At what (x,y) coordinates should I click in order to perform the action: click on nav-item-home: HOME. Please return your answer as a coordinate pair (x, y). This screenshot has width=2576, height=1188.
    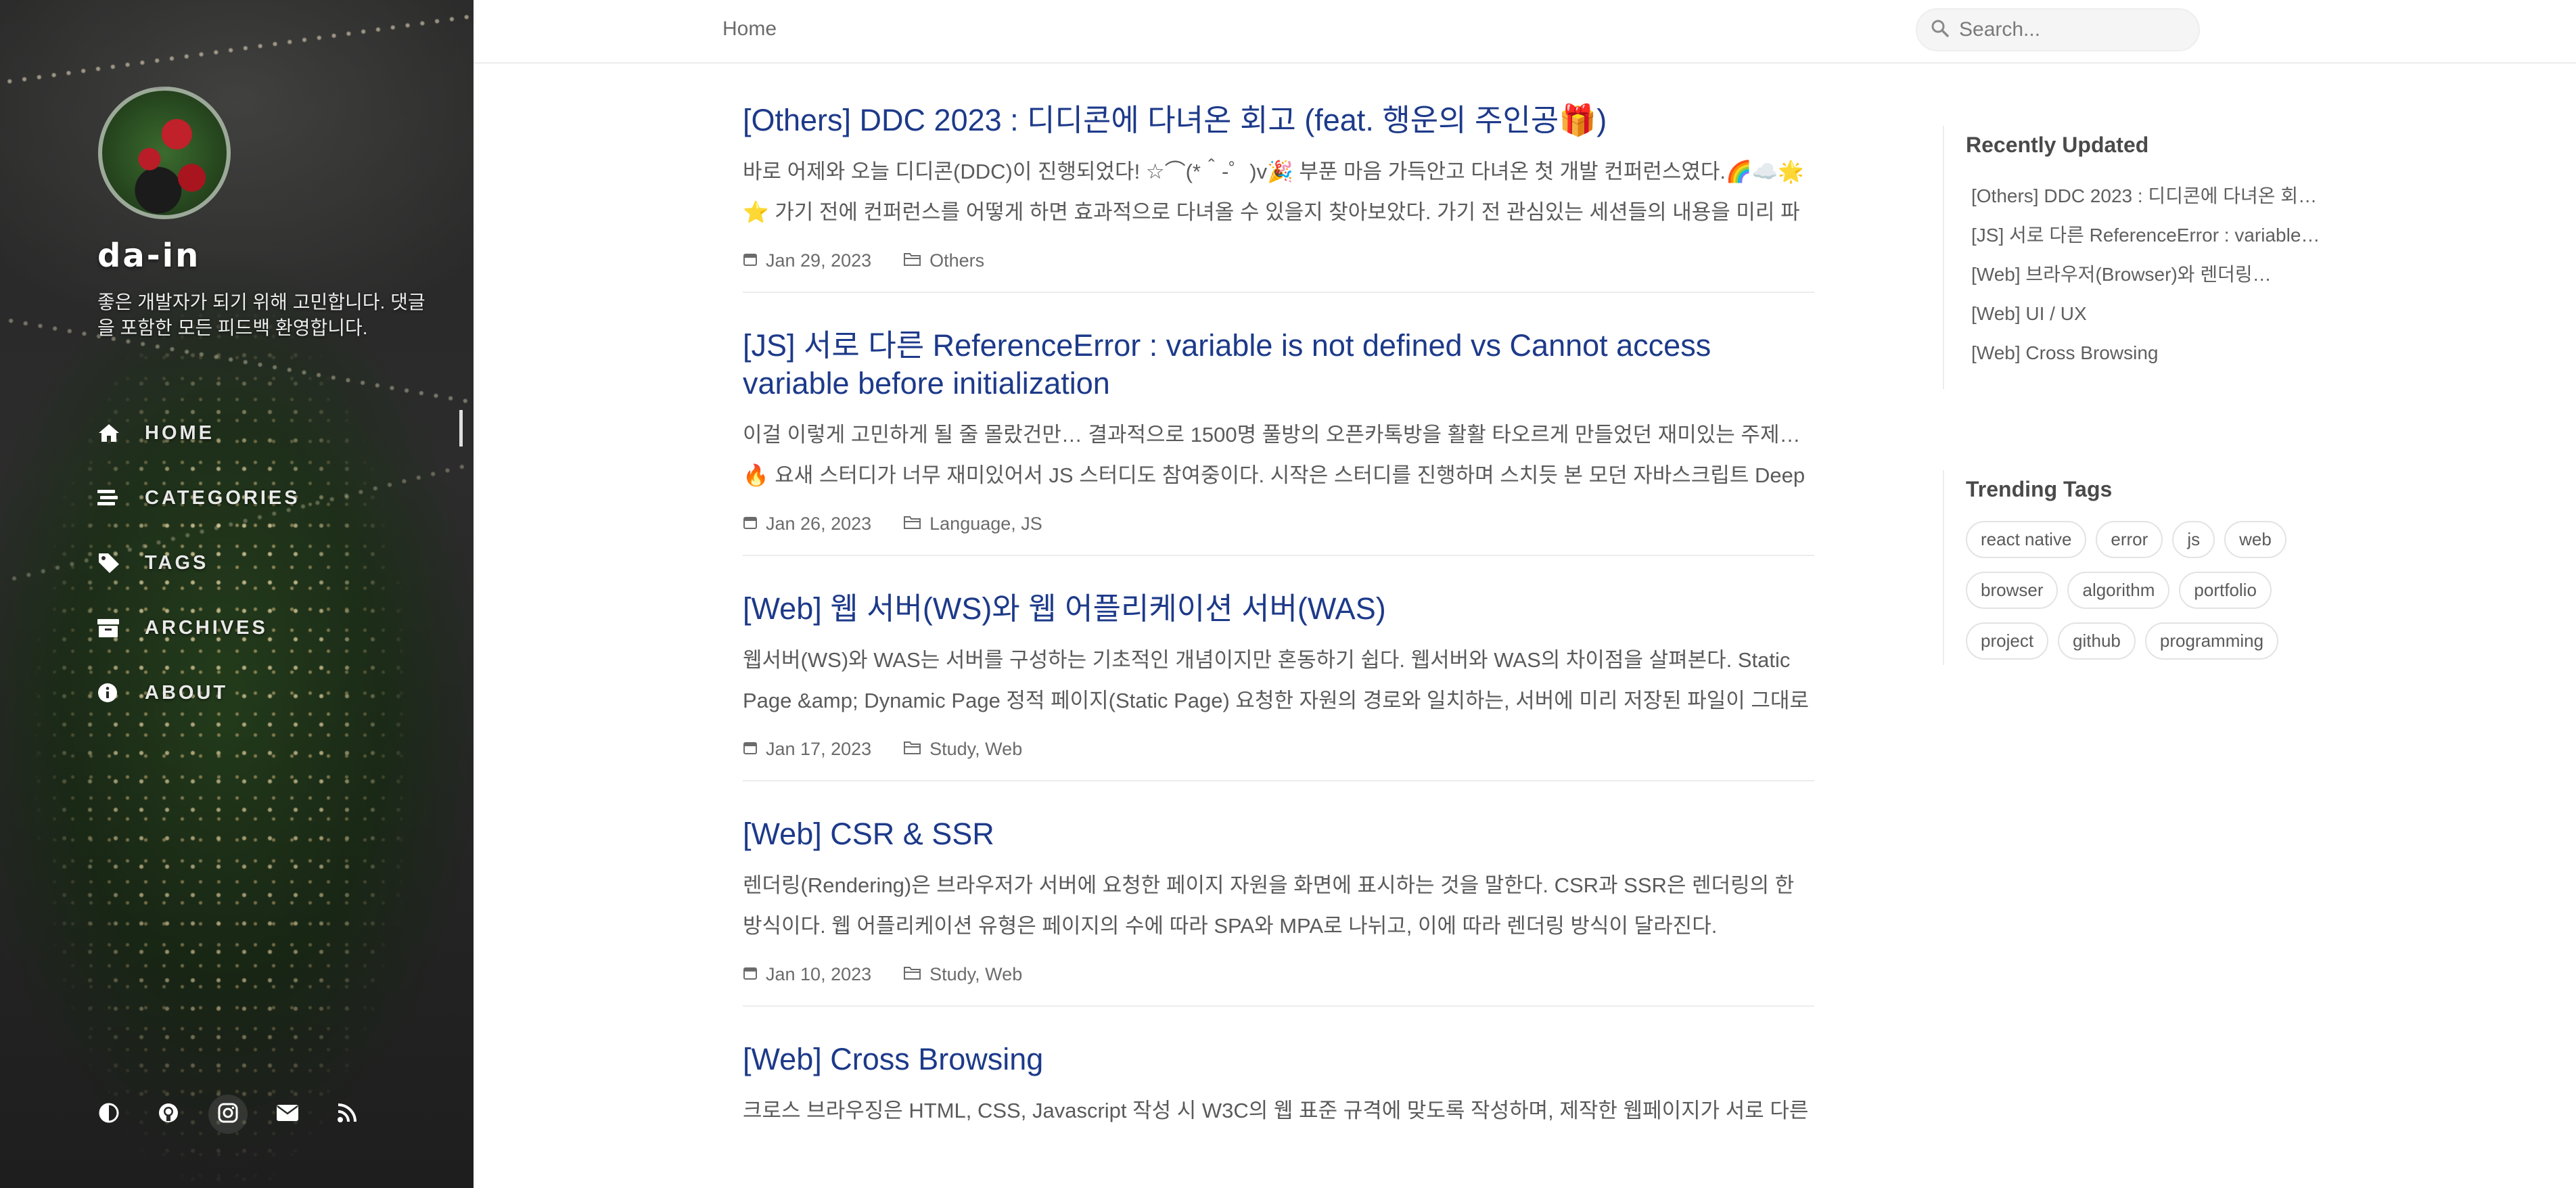
    Looking at the image, I should click on (280, 433).